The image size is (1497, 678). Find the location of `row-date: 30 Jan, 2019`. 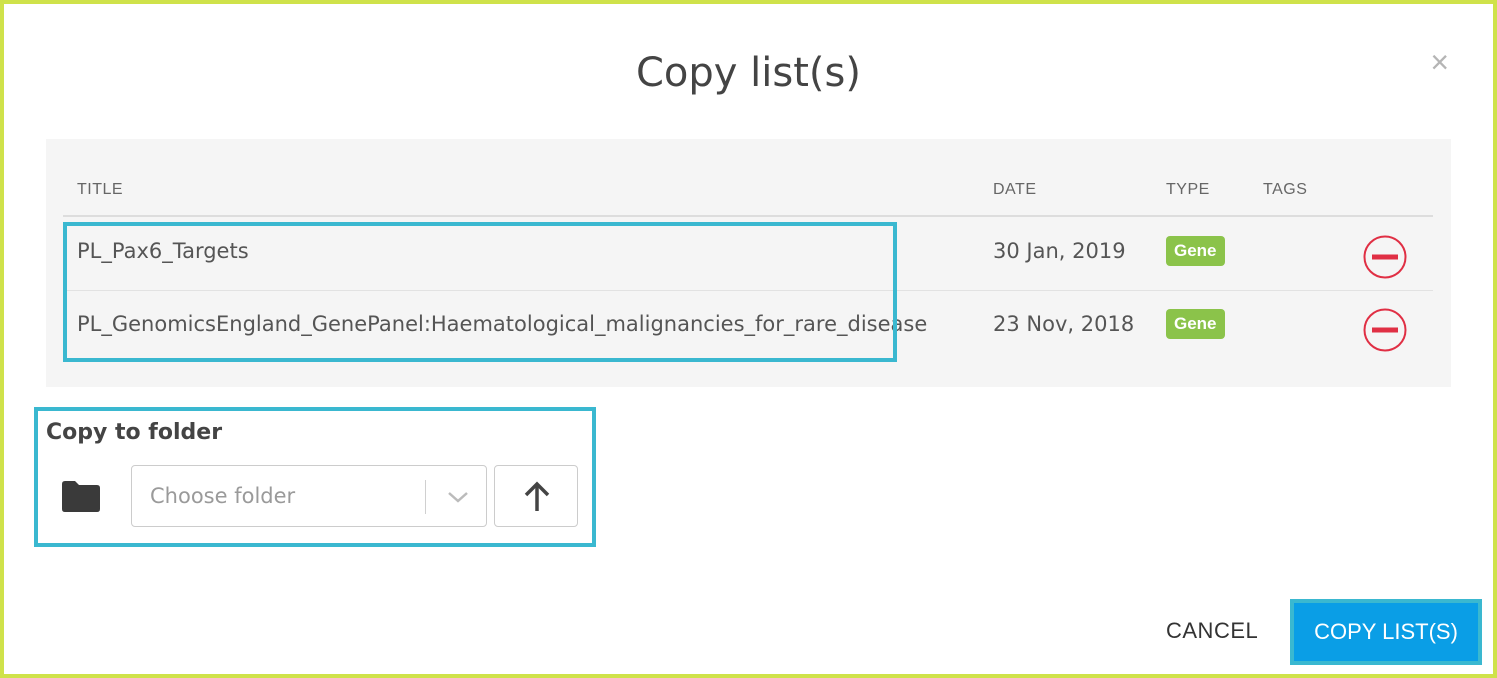

row-date: 30 Jan, 2019 is located at coordinates (1059, 251).